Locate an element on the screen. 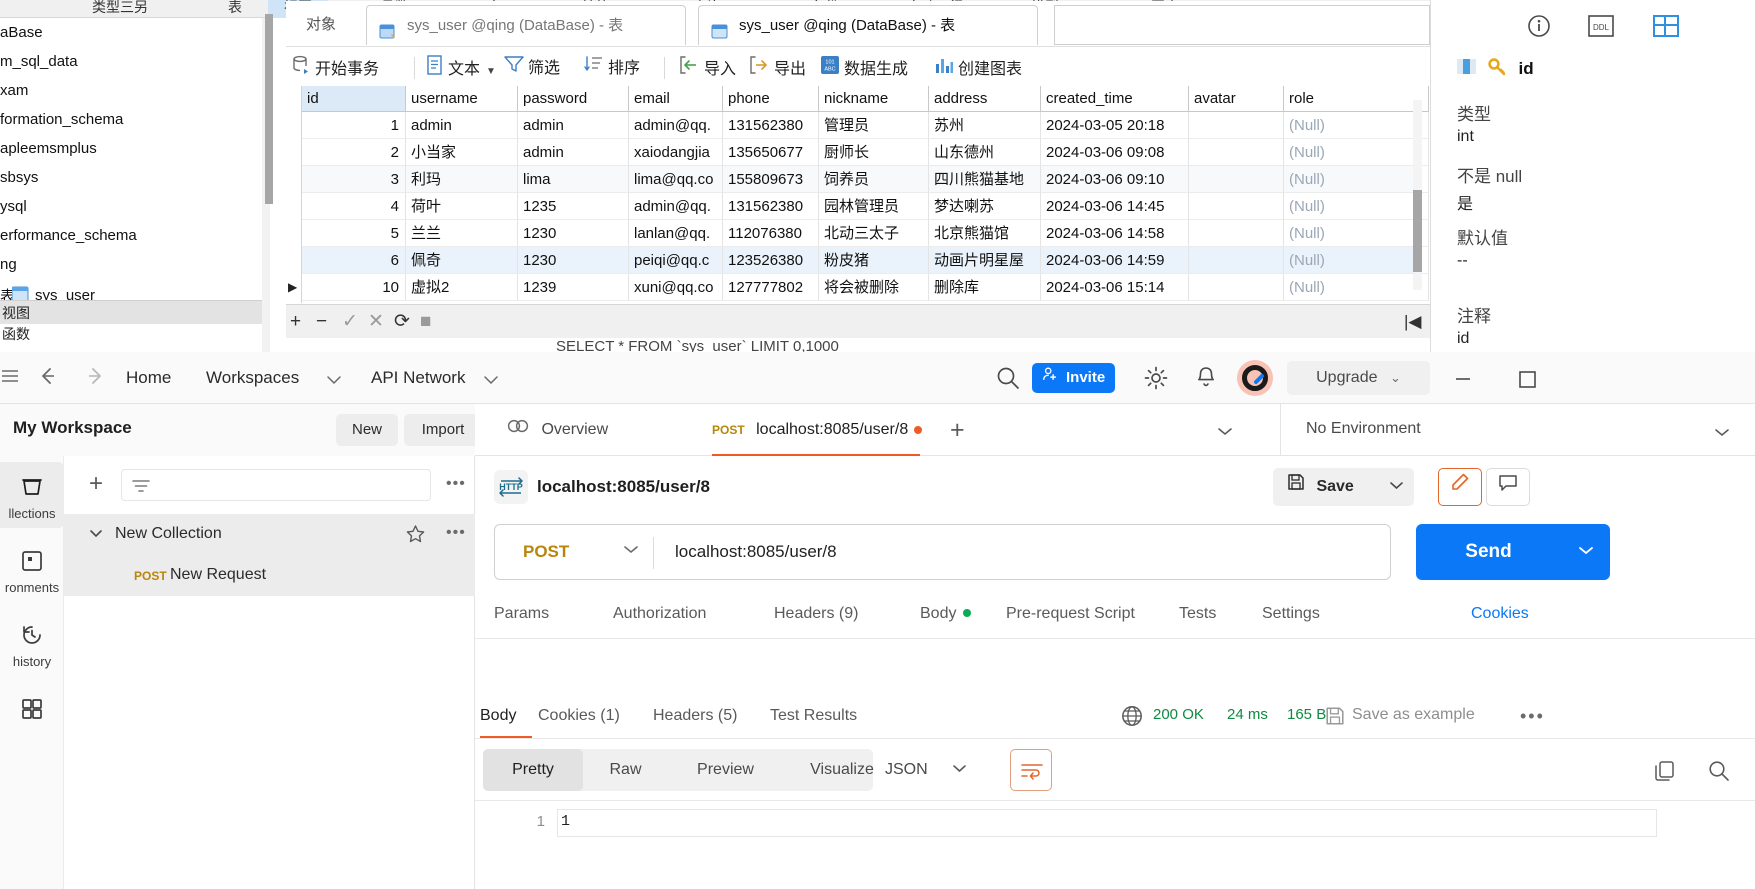  confirm-record-button: ✓ is located at coordinates (350, 322).